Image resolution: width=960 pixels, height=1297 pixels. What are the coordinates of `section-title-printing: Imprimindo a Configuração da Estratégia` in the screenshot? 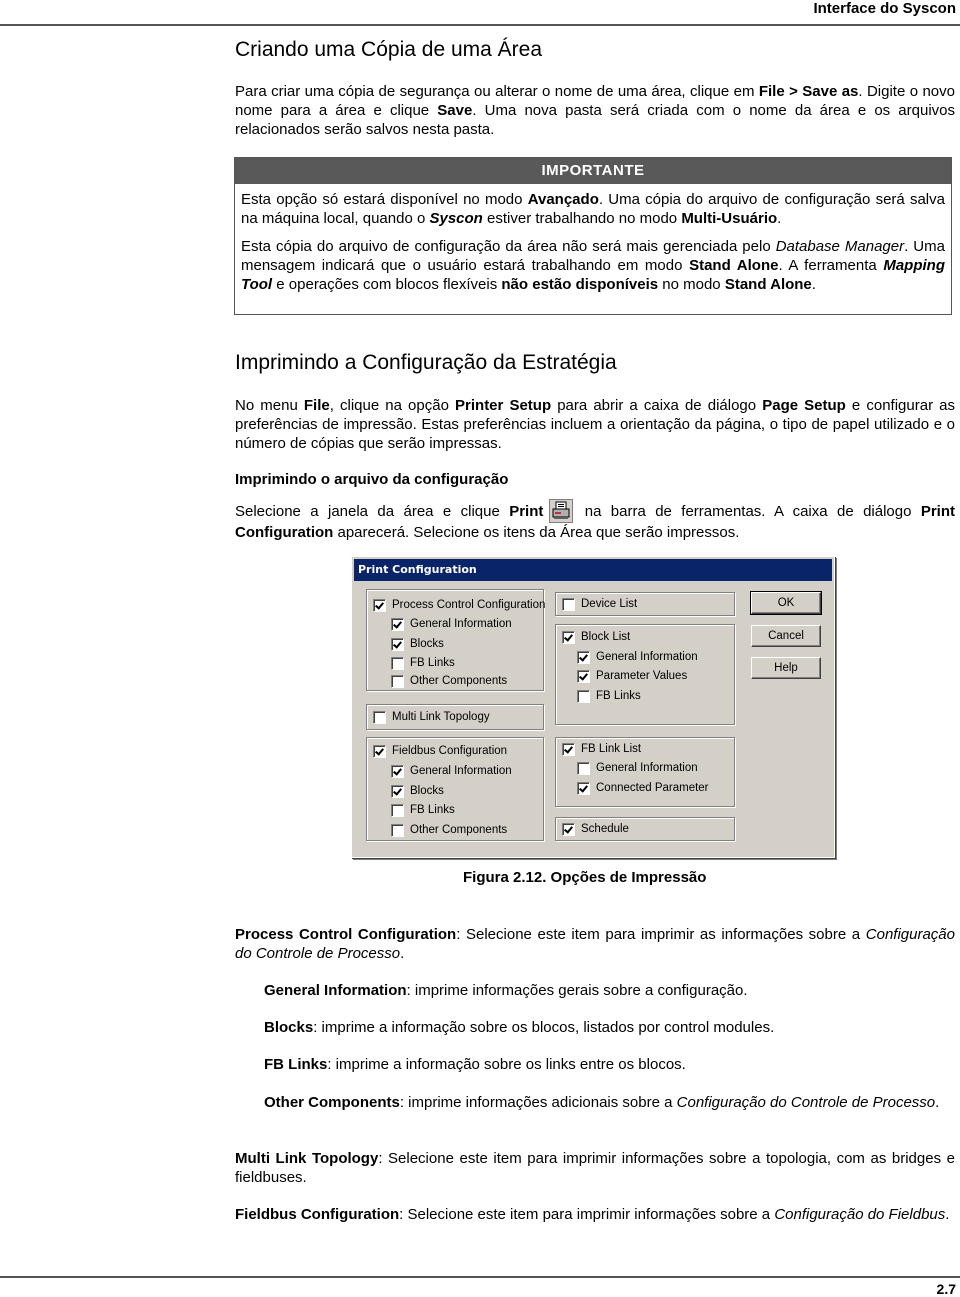 It's located at (426, 362).